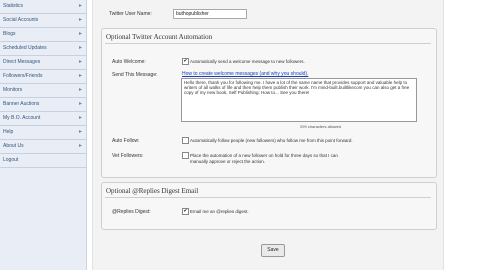 The width and height of the screenshot is (480, 270). I want to click on sidebar-item-monitors: Monitors ▸, so click(43, 91).